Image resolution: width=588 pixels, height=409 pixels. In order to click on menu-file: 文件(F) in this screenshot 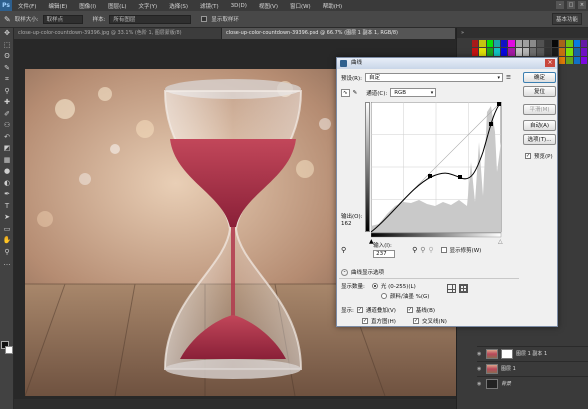, I will do `click(27, 6)`.